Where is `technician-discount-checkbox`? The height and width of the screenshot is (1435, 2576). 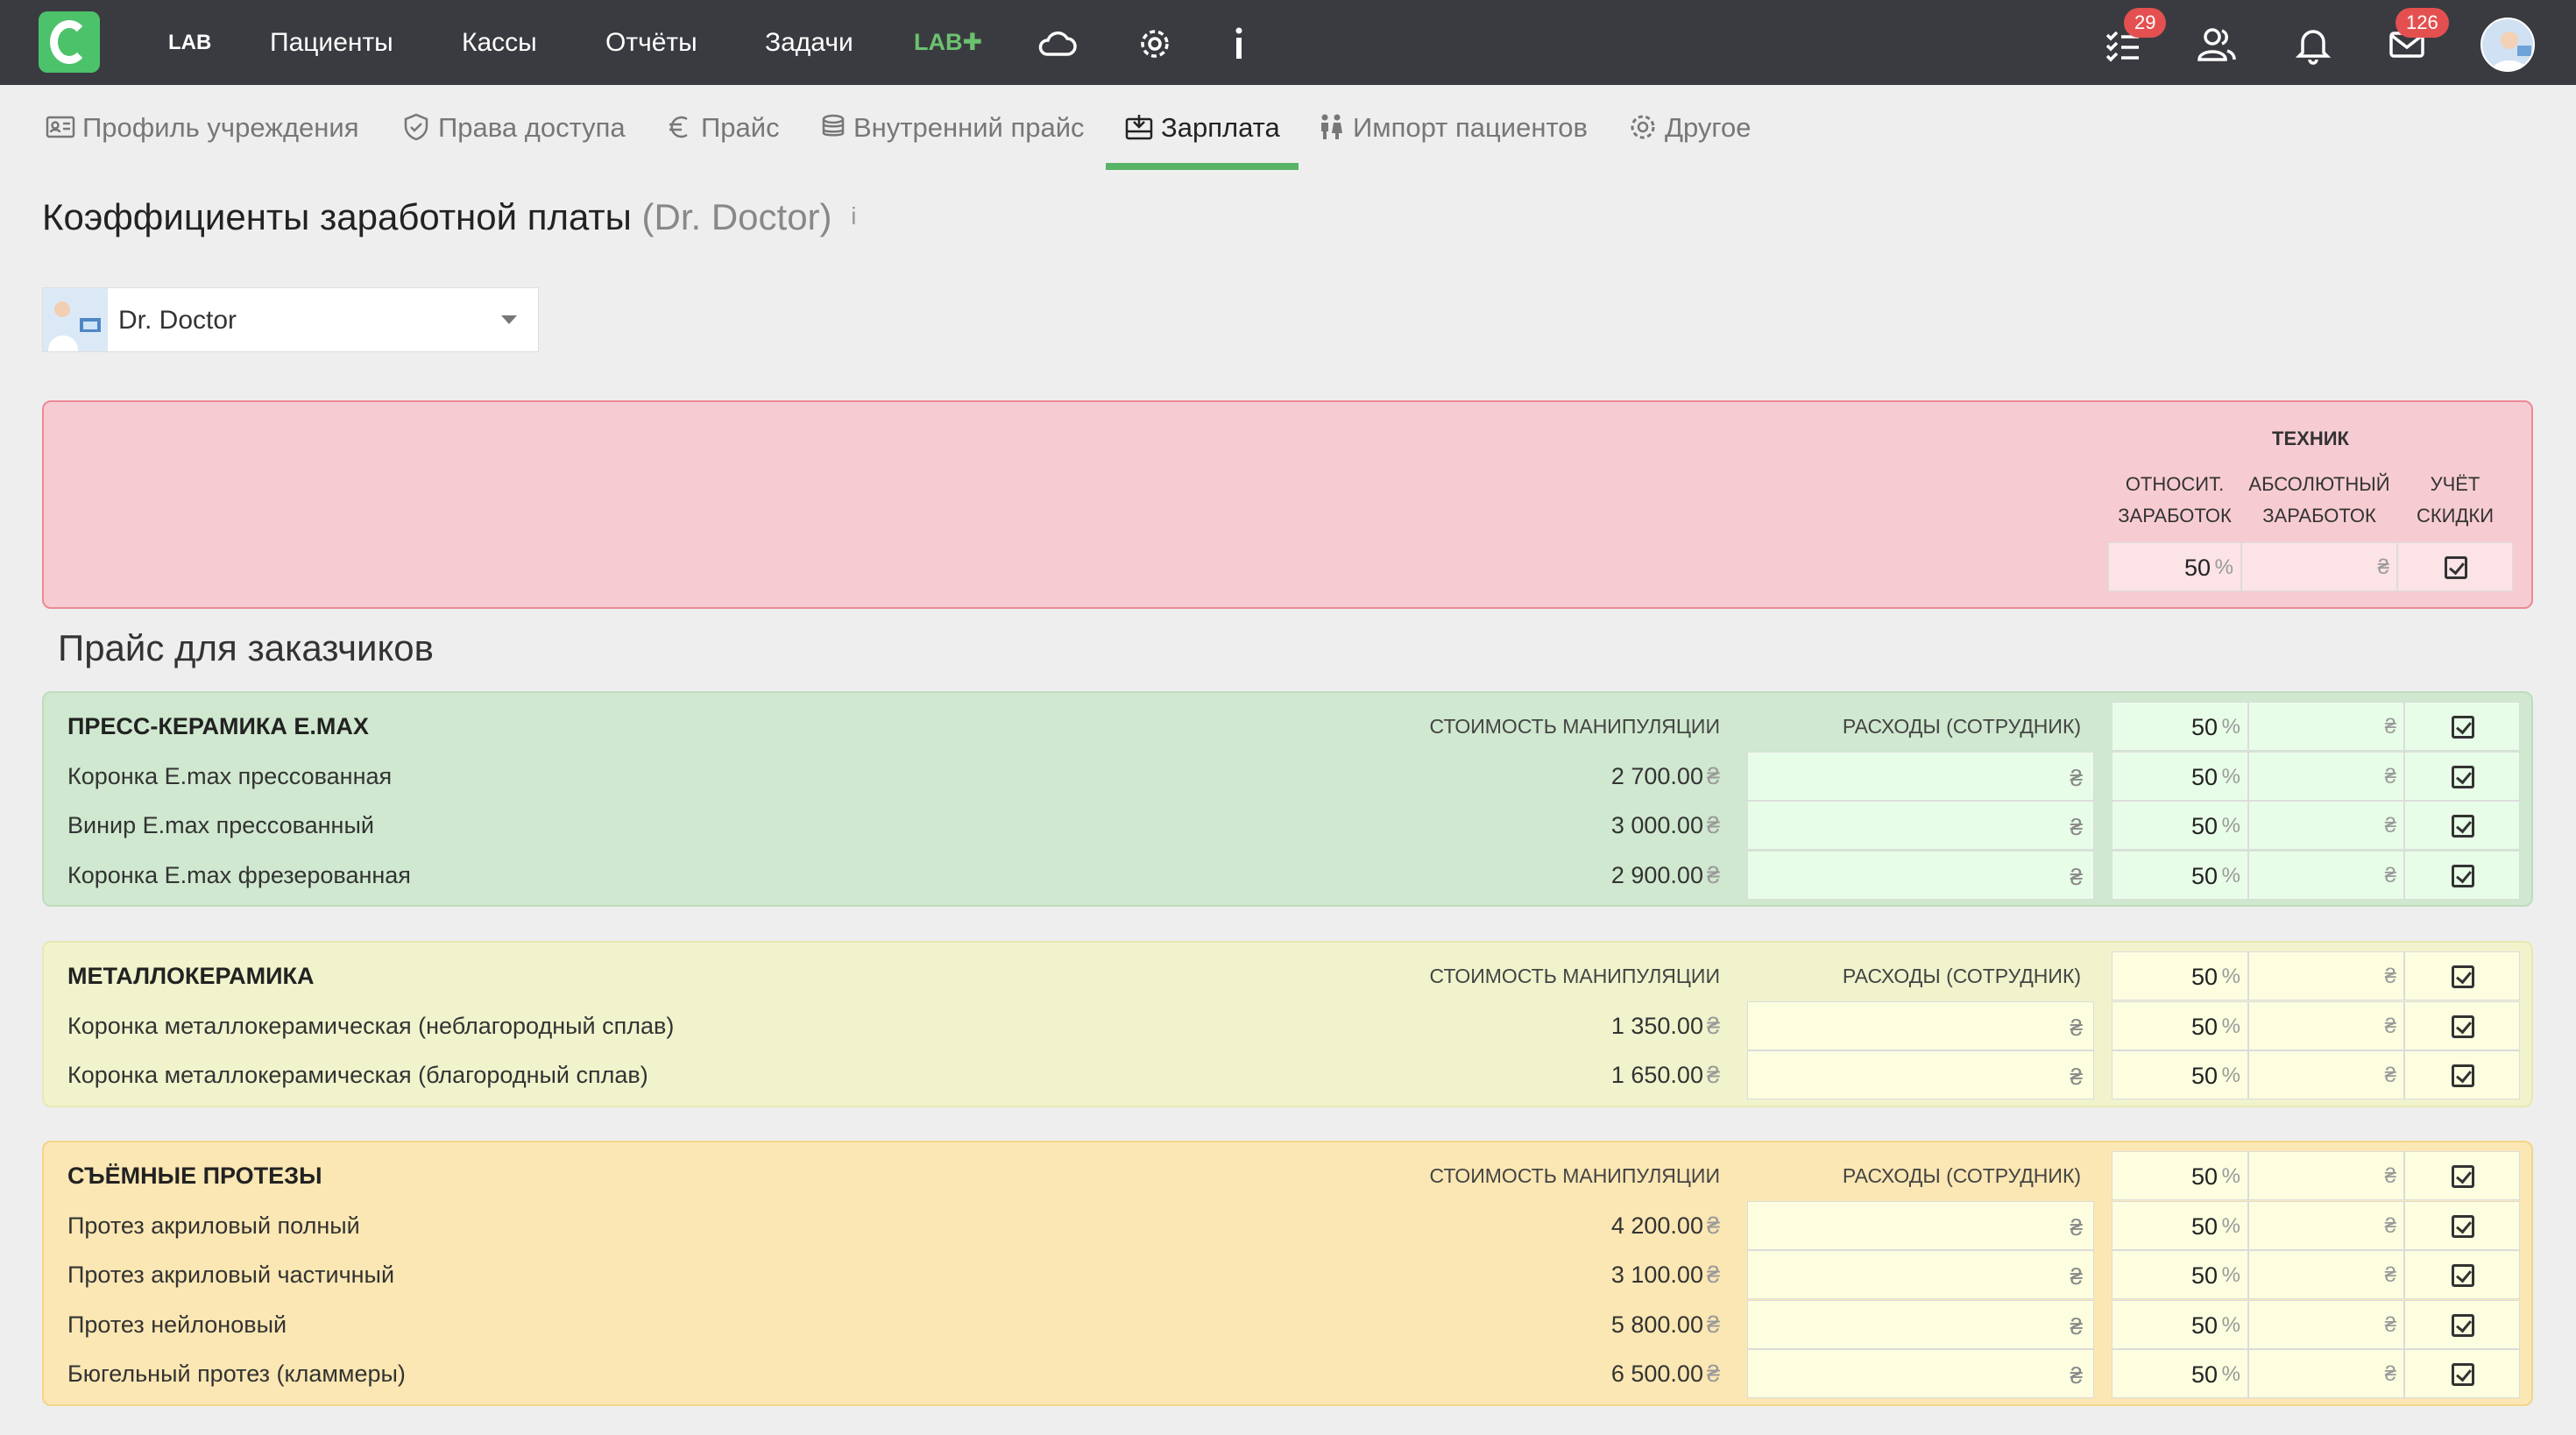
technician-discount-checkbox is located at coordinates (2456, 567).